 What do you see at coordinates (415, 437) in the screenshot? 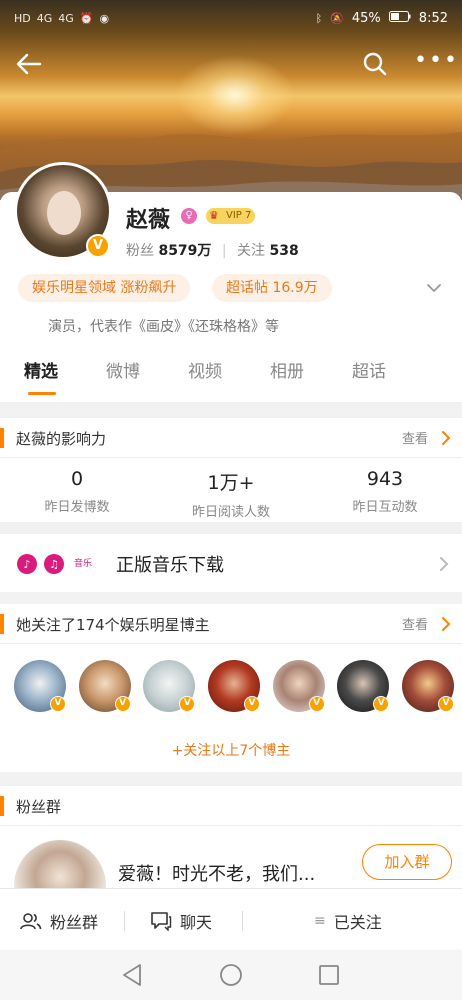
I see `influence-view-more: 查看` at bounding box center [415, 437].